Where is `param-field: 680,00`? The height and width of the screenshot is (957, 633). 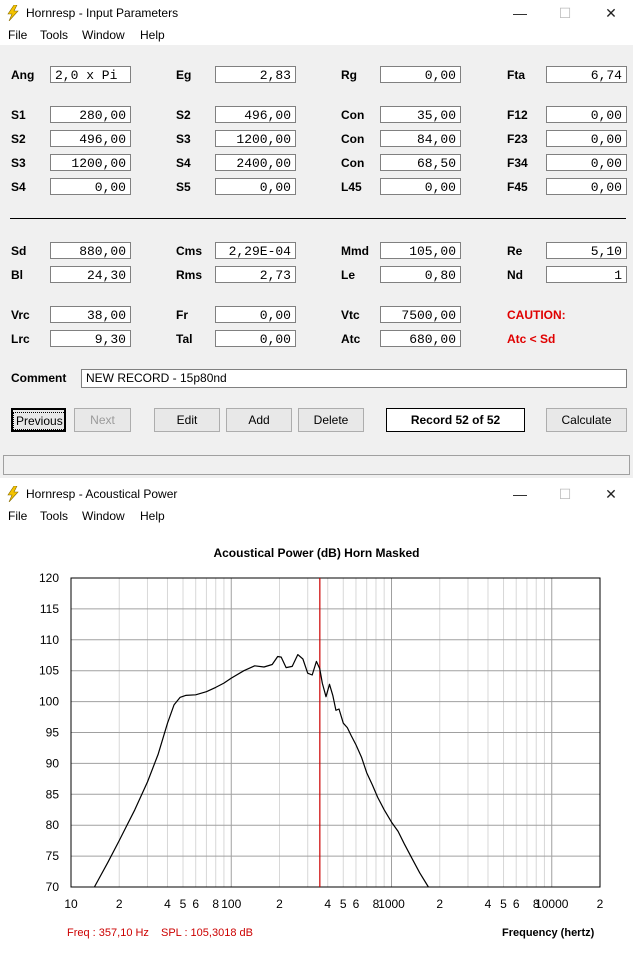 param-field: 680,00 is located at coordinates (420, 338).